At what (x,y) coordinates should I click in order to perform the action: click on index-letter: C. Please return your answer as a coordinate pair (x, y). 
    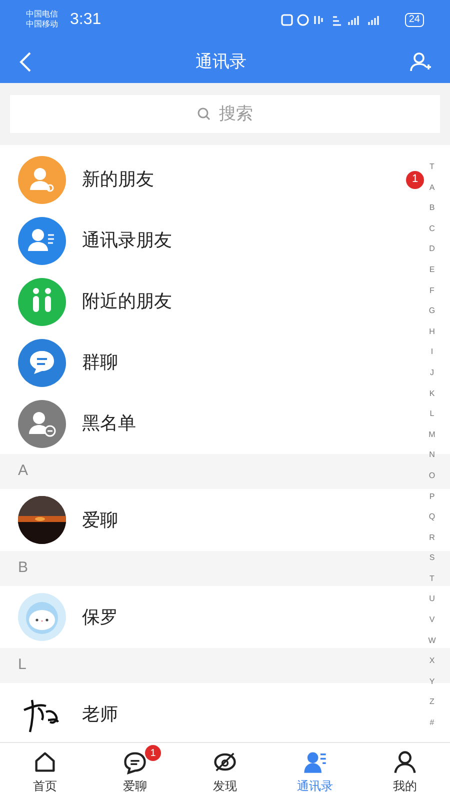
    Looking at the image, I should click on (432, 229).